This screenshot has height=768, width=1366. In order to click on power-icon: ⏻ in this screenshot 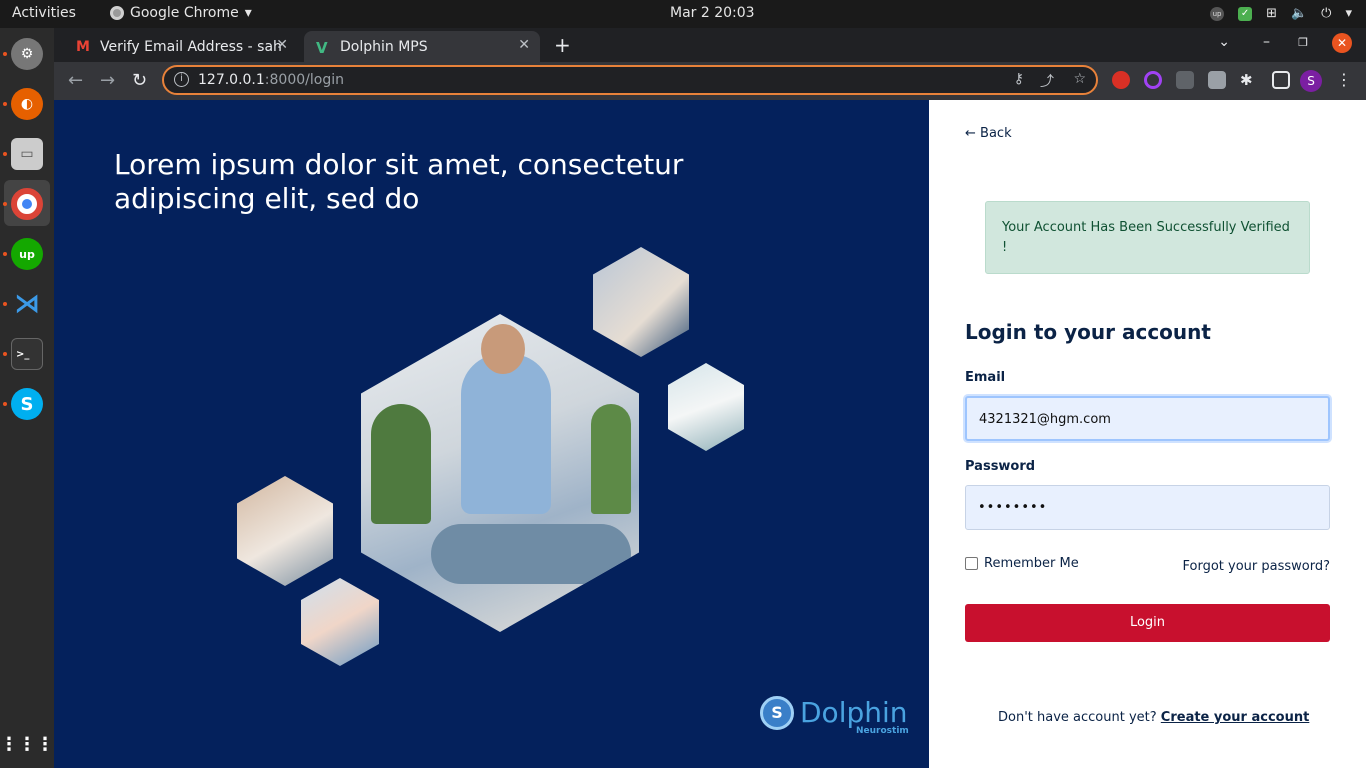, I will do `click(1326, 13)`.